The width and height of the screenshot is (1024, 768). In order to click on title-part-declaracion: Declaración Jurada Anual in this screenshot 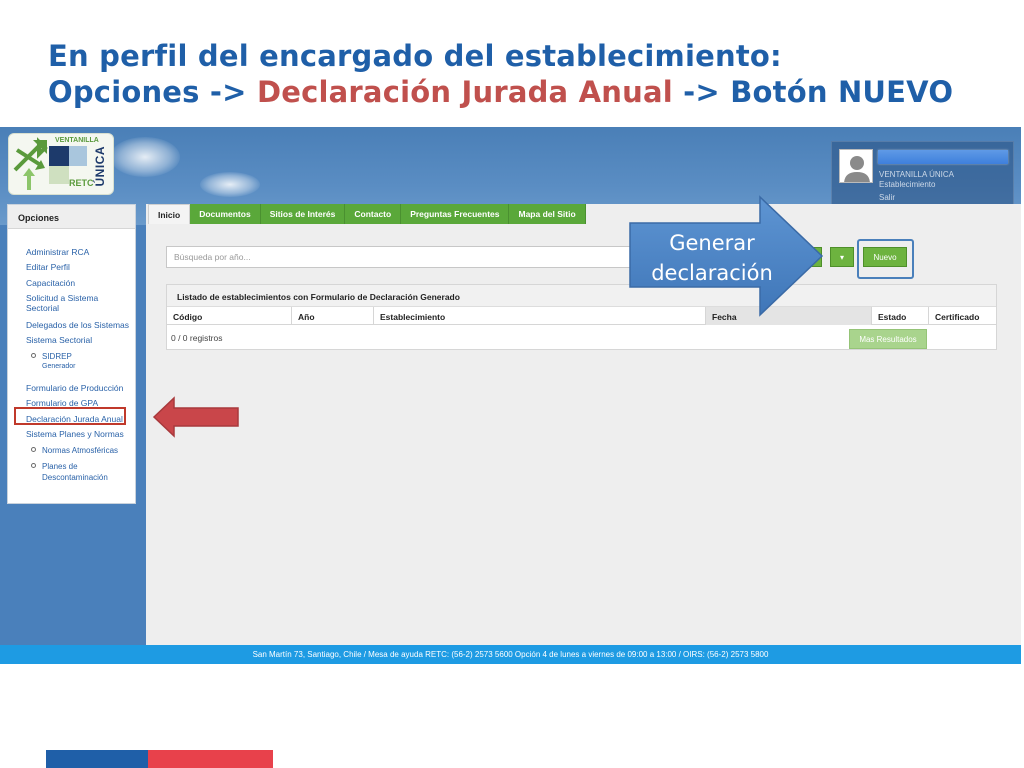, I will do `click(464, 92)`.